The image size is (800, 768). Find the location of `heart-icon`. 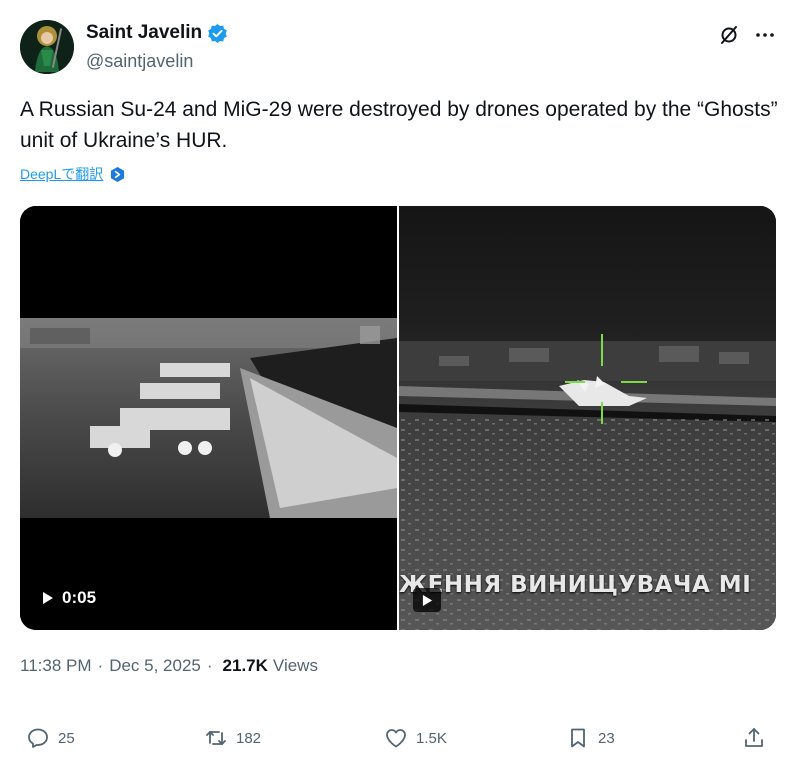

heart-icon is located at coordinates (396, 738).